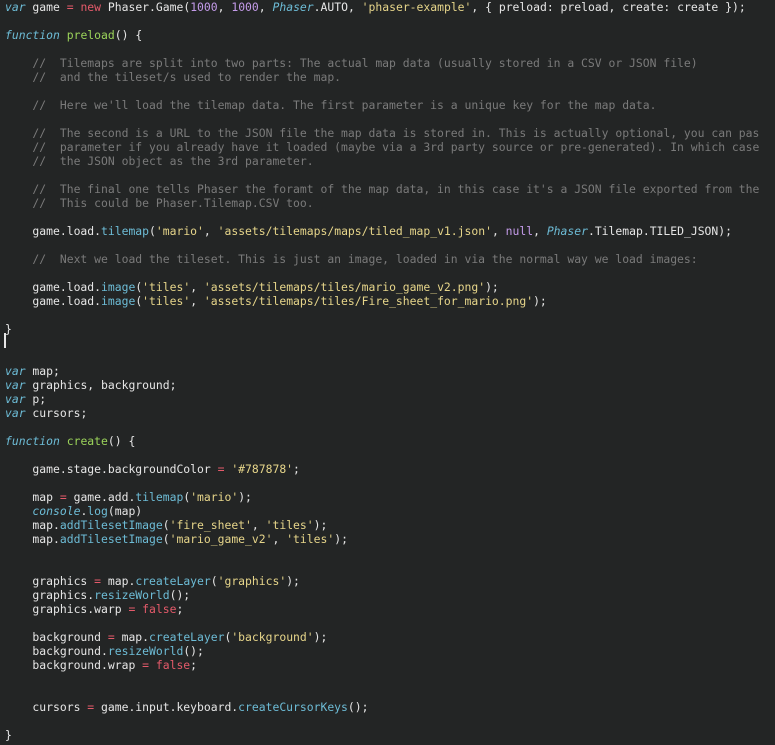 Image resolution: width=775 pixels, height=745 pixels. Describe the element at coordinates (50, 581) in the screenshot. I see `code-token: graphics` at that location.